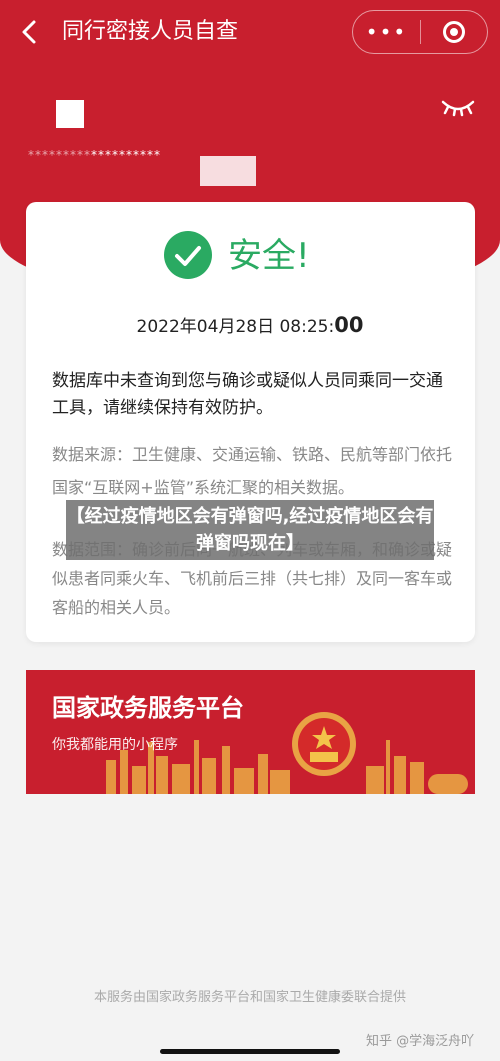 The image size is (500, 1061). What do you see at coordinates (269, 256) in the screenshot?
I see `status-label: 安全!` at bounding box center [269, 256].